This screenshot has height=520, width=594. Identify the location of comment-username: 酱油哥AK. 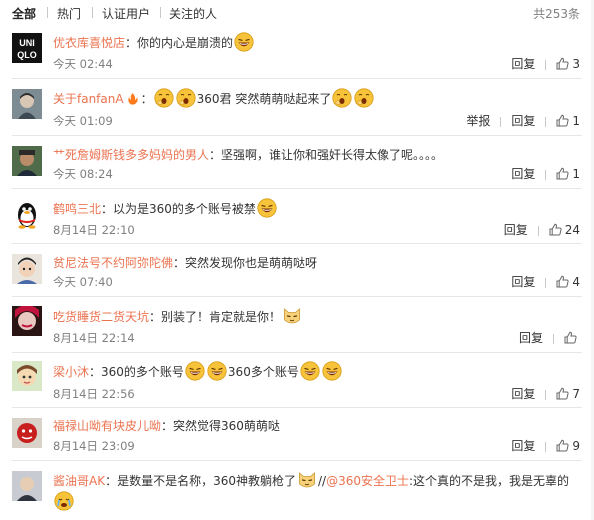
(79, 481).